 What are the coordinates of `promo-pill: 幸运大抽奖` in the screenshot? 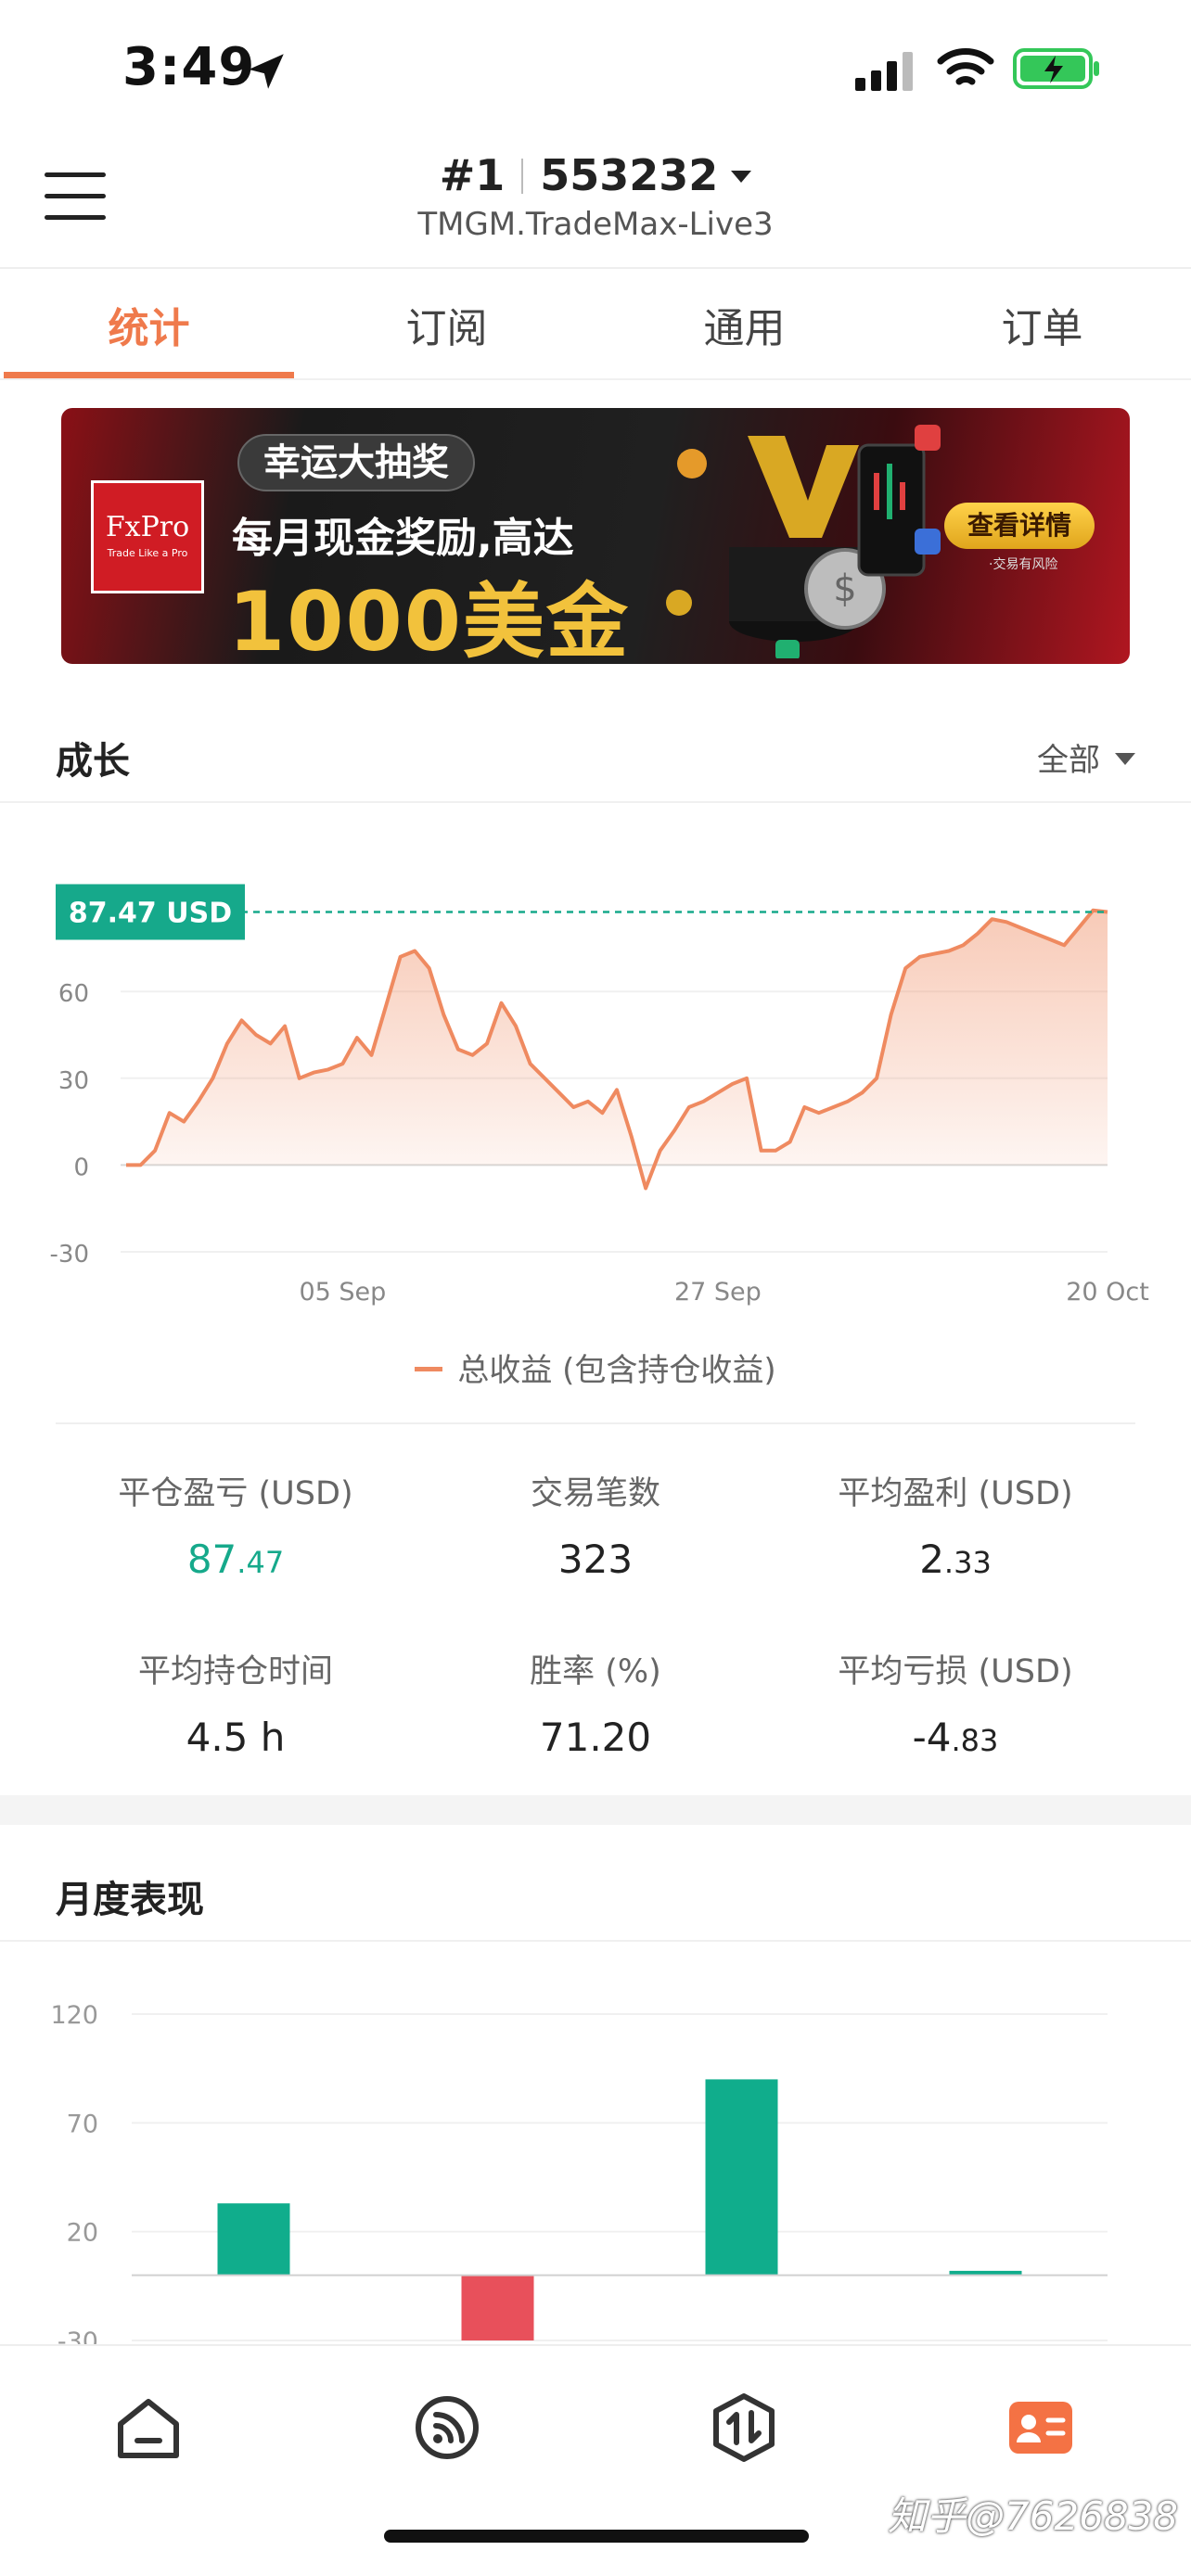 It's located at (356, 462).